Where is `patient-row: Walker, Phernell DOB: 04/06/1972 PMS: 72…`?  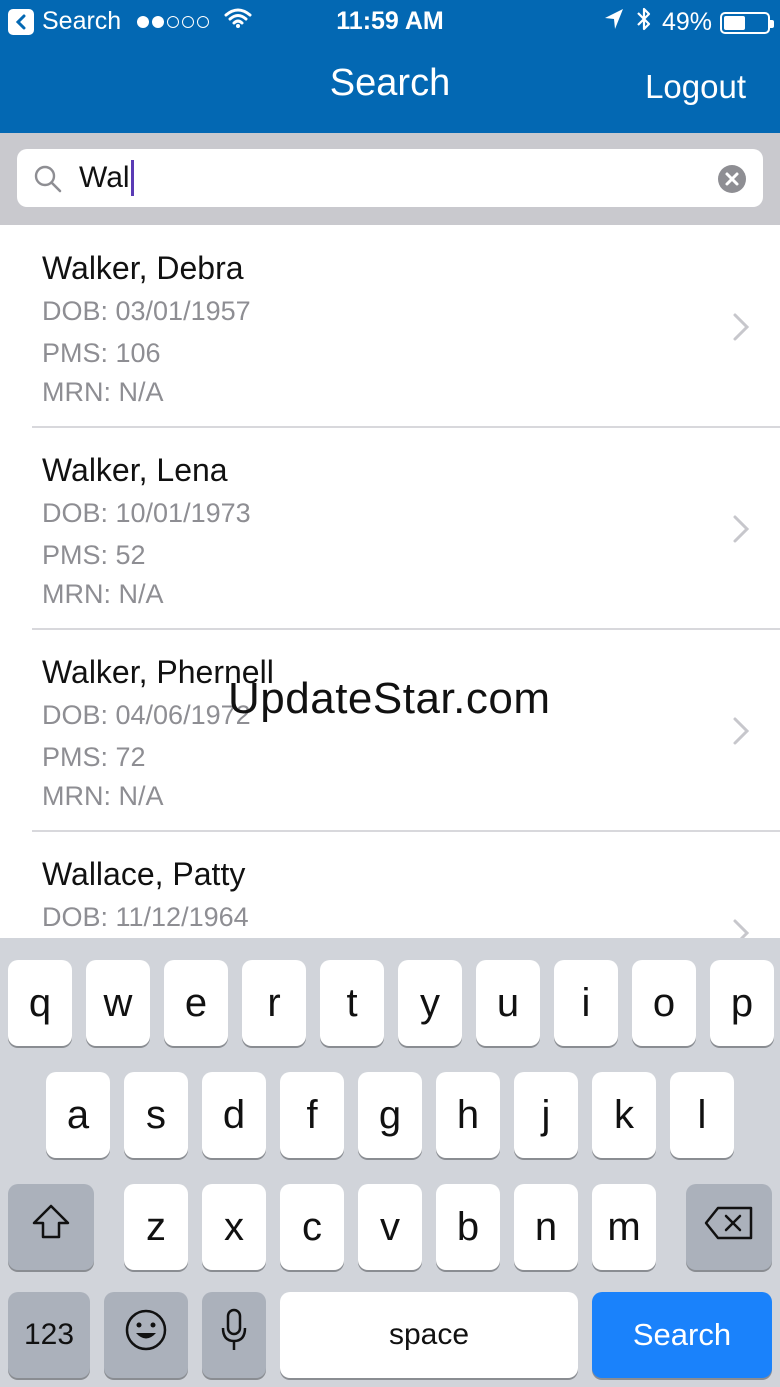 patient-row: Walker, Phernell DOB: 04/06/1972 PMS: 72… is located at coordinates (390, 731).